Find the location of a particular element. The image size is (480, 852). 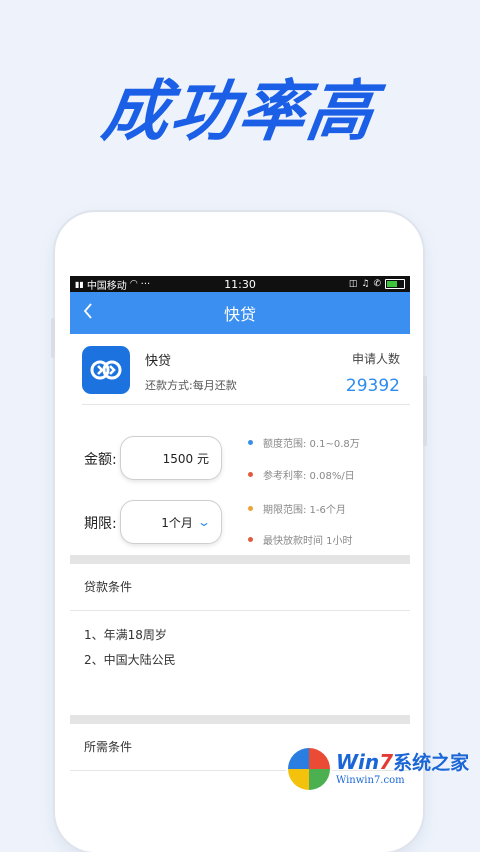

loan-name: 快贷 is located at coordinates (158, 361).